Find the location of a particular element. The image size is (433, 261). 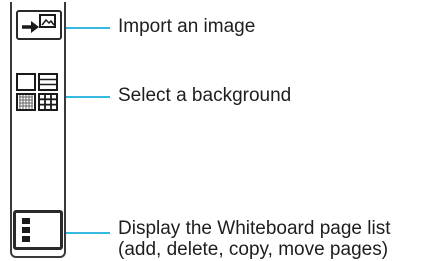

background-grid-icon is located at coordinates (37, 92).